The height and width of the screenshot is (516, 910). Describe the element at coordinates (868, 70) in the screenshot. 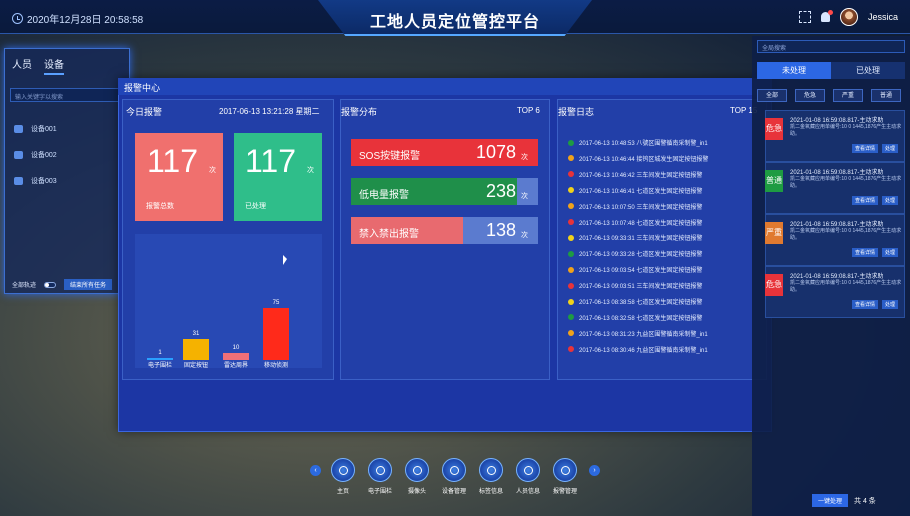

I see `tab-handled: 已处理` at that location.